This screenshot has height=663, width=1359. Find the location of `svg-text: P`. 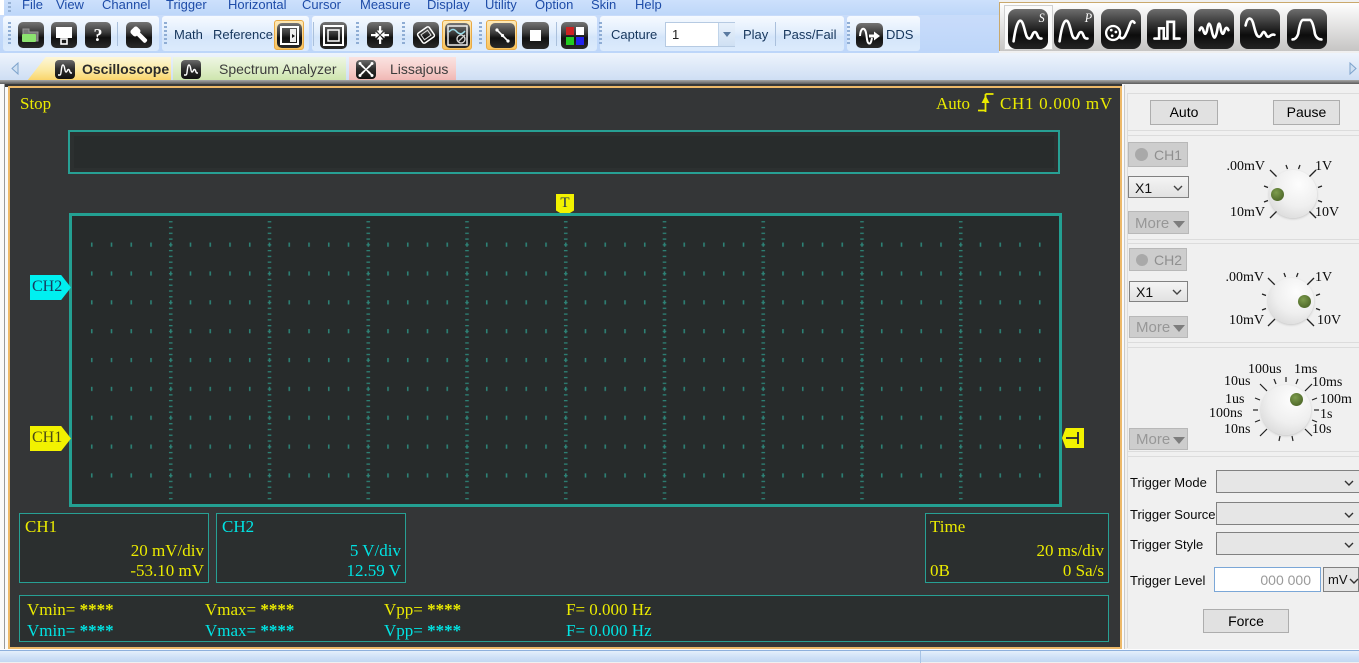

svg-text: P is located at coordinates (1088, 18).